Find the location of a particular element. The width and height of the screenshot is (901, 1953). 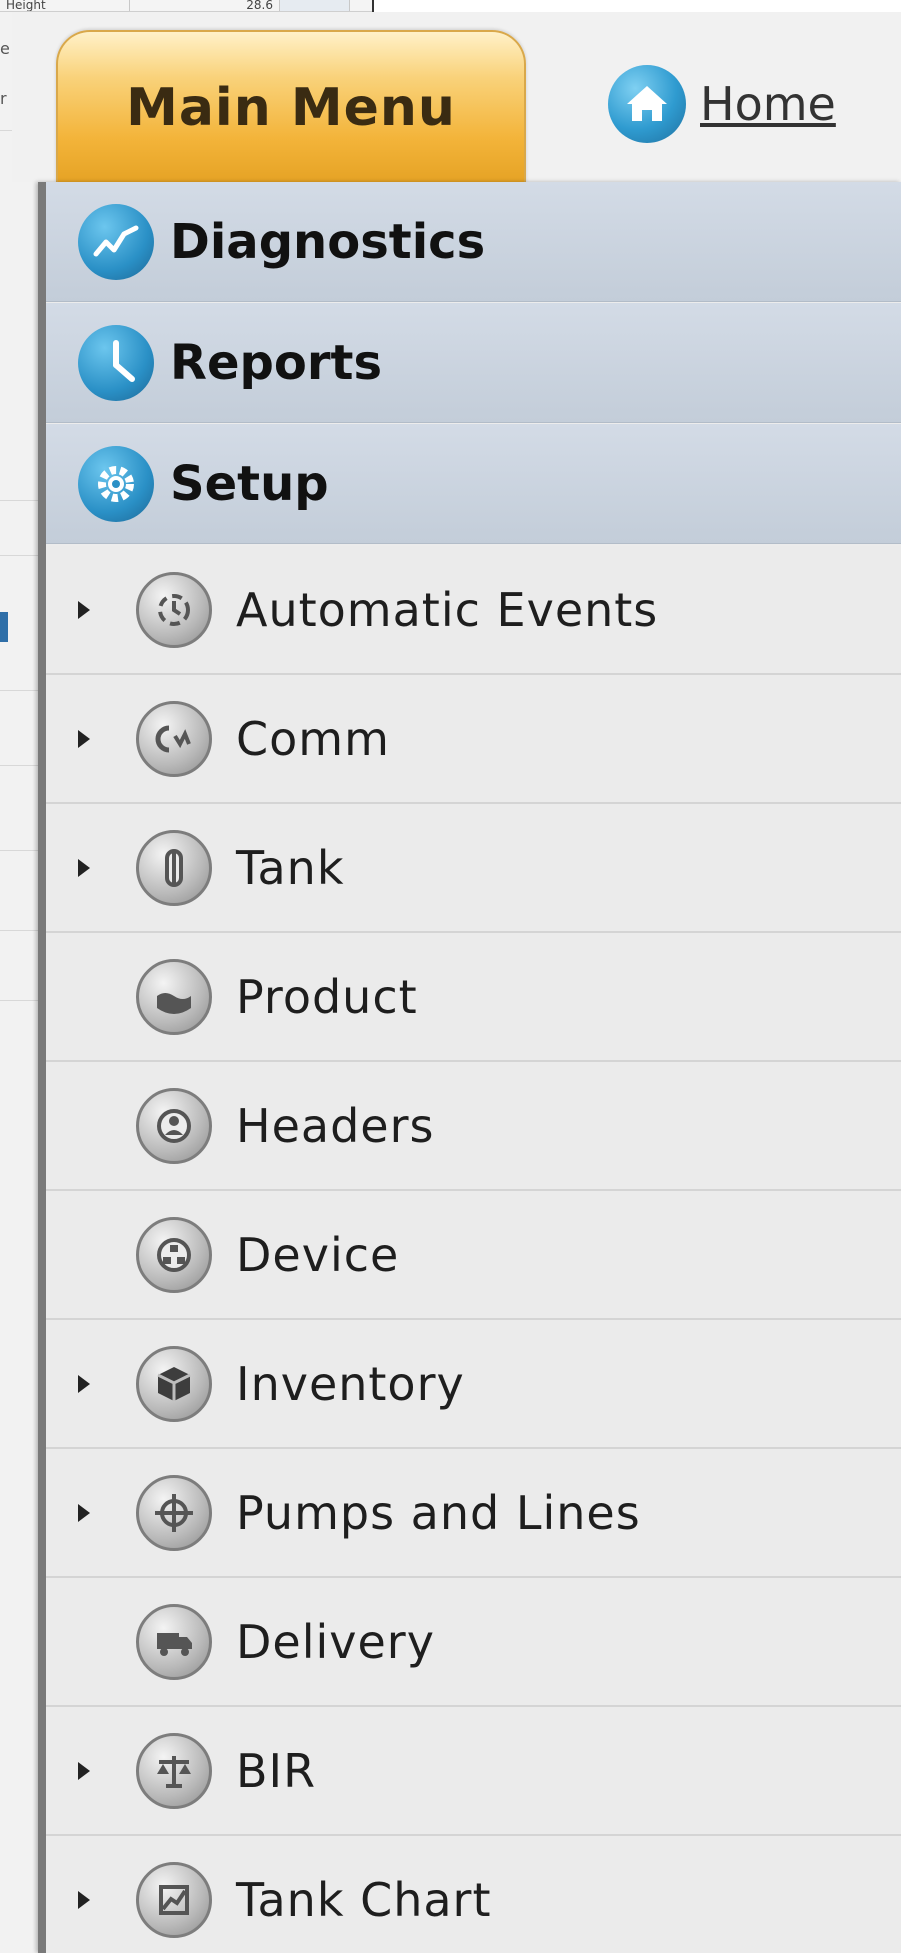

submenu-item-comm: Comm is located at coordinates (473, 739).